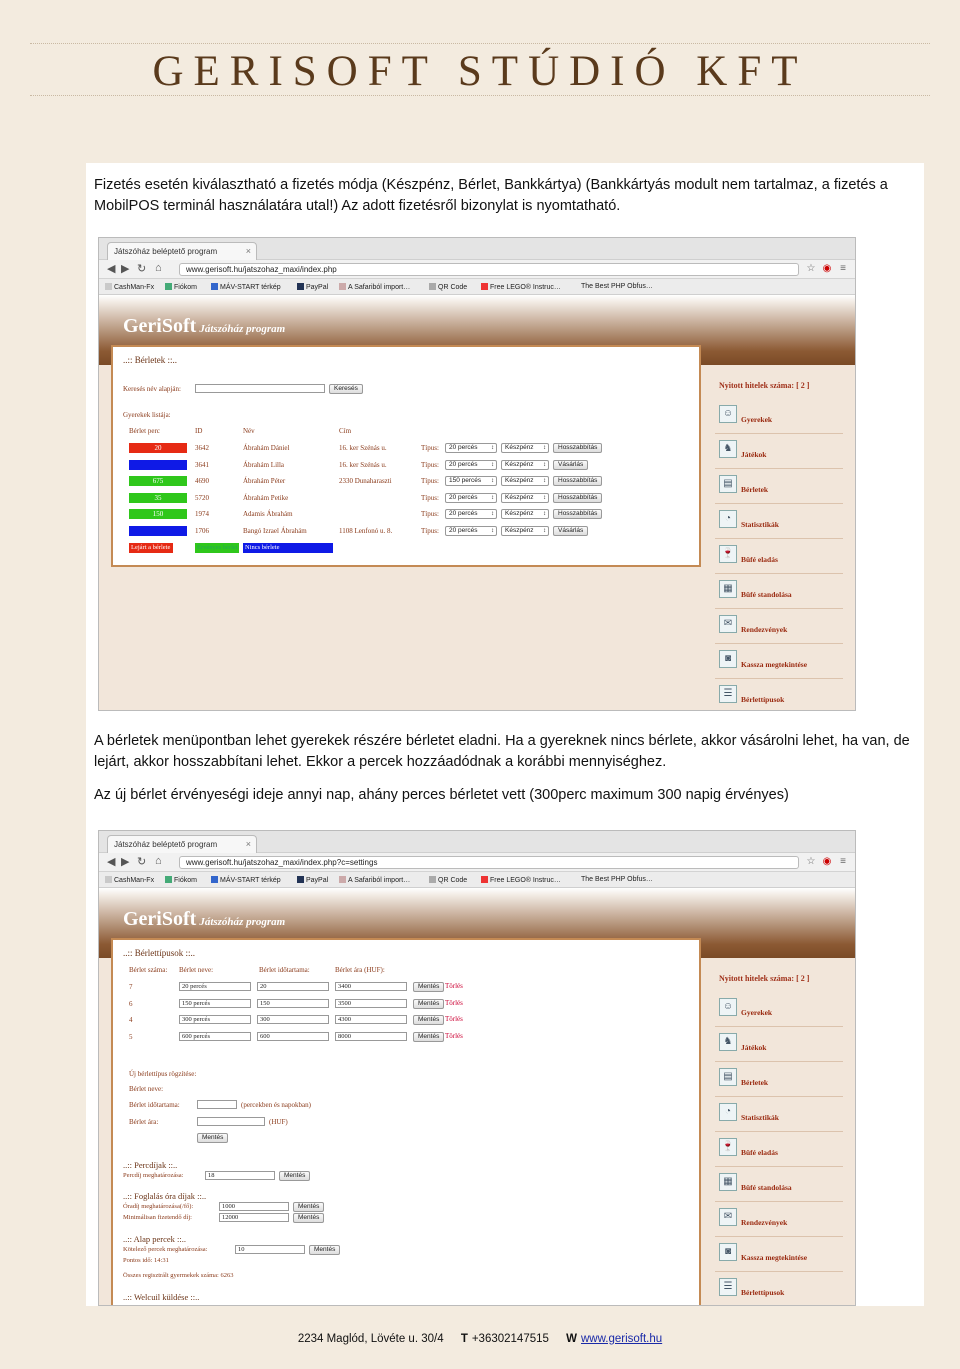 The image size is (960, 1369). What do you see at coordinates (371, 1019) in the screenshot?
I see `pass-price-input: 4300` at bounding box center [371, 1019].